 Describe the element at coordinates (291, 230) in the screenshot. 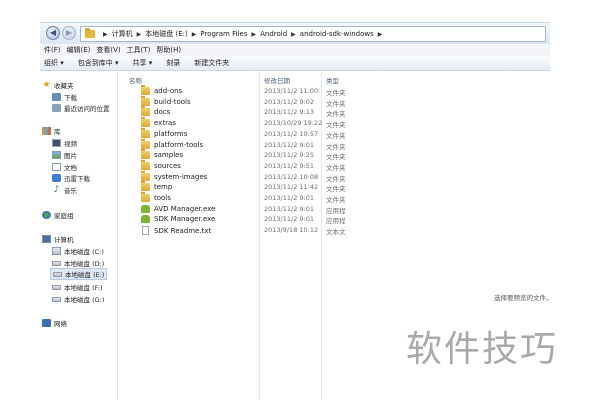

I see `file-date: 2013/9/18 10:12` at that location.